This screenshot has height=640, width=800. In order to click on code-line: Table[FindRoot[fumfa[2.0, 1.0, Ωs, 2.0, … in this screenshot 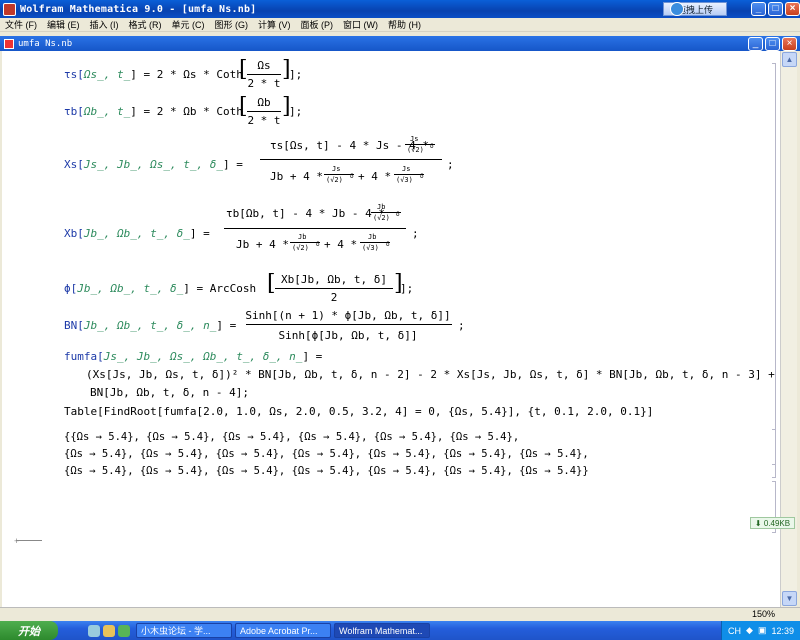, I will do `click(358, 411)`.